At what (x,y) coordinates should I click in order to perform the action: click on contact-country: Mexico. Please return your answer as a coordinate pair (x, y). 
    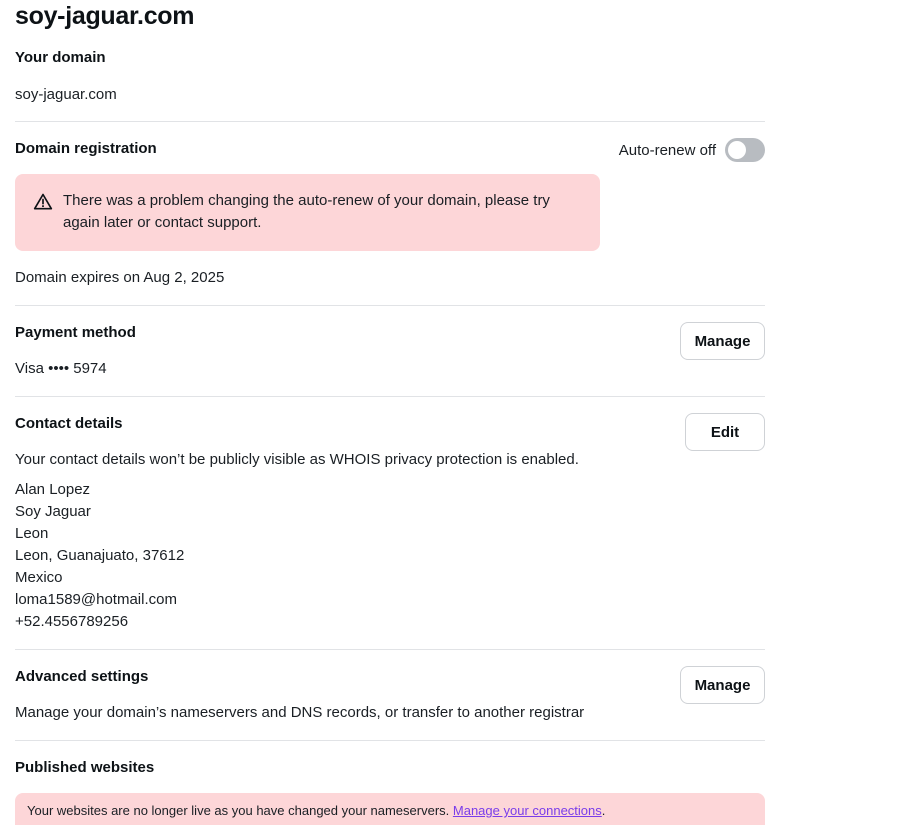
    Looking at the image, I should click on (39, 577).